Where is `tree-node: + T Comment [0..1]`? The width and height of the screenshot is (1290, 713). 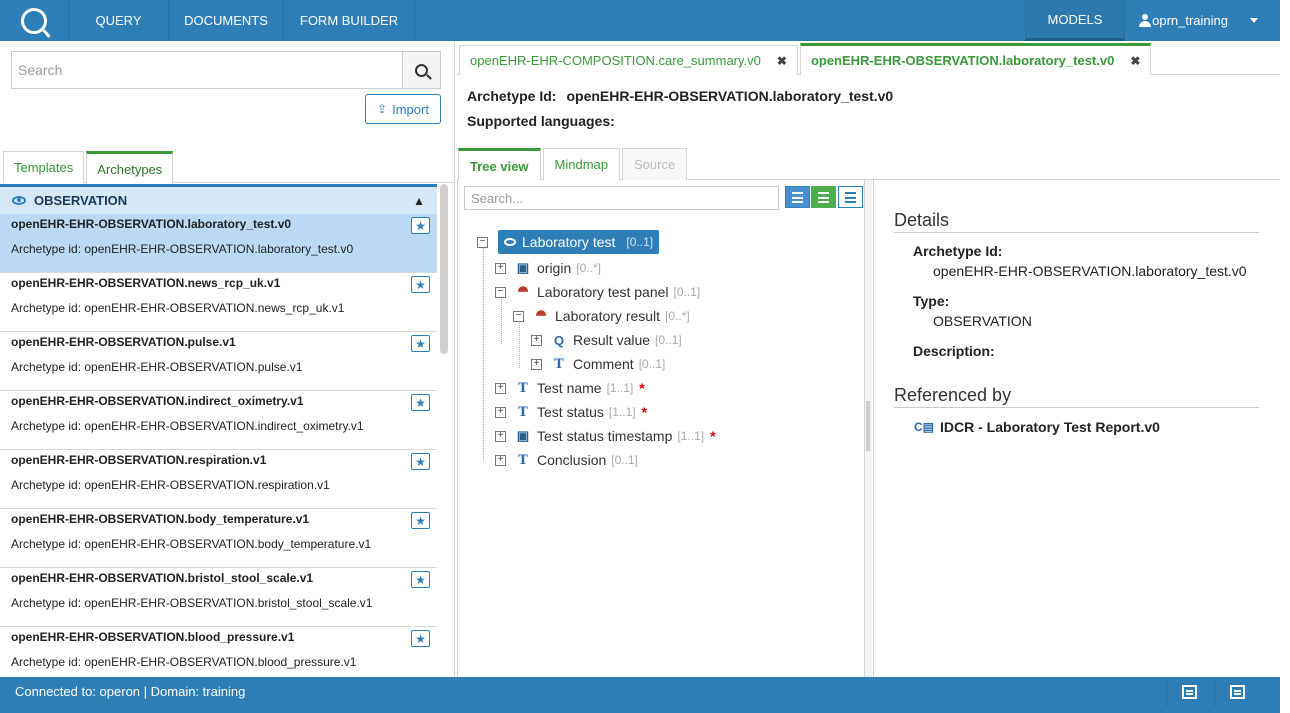 tree-node: + T Comment [0..1] is located at coordinates (598, 364).